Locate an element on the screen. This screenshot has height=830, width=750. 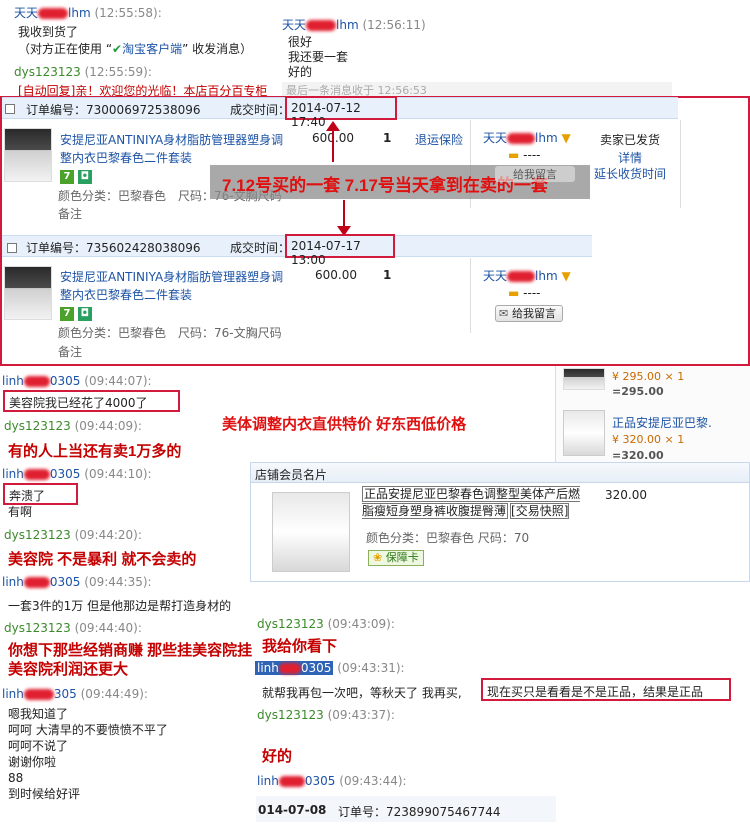
leave-message-button: ✉ 给我留言 is located at coordinates (529, 313).